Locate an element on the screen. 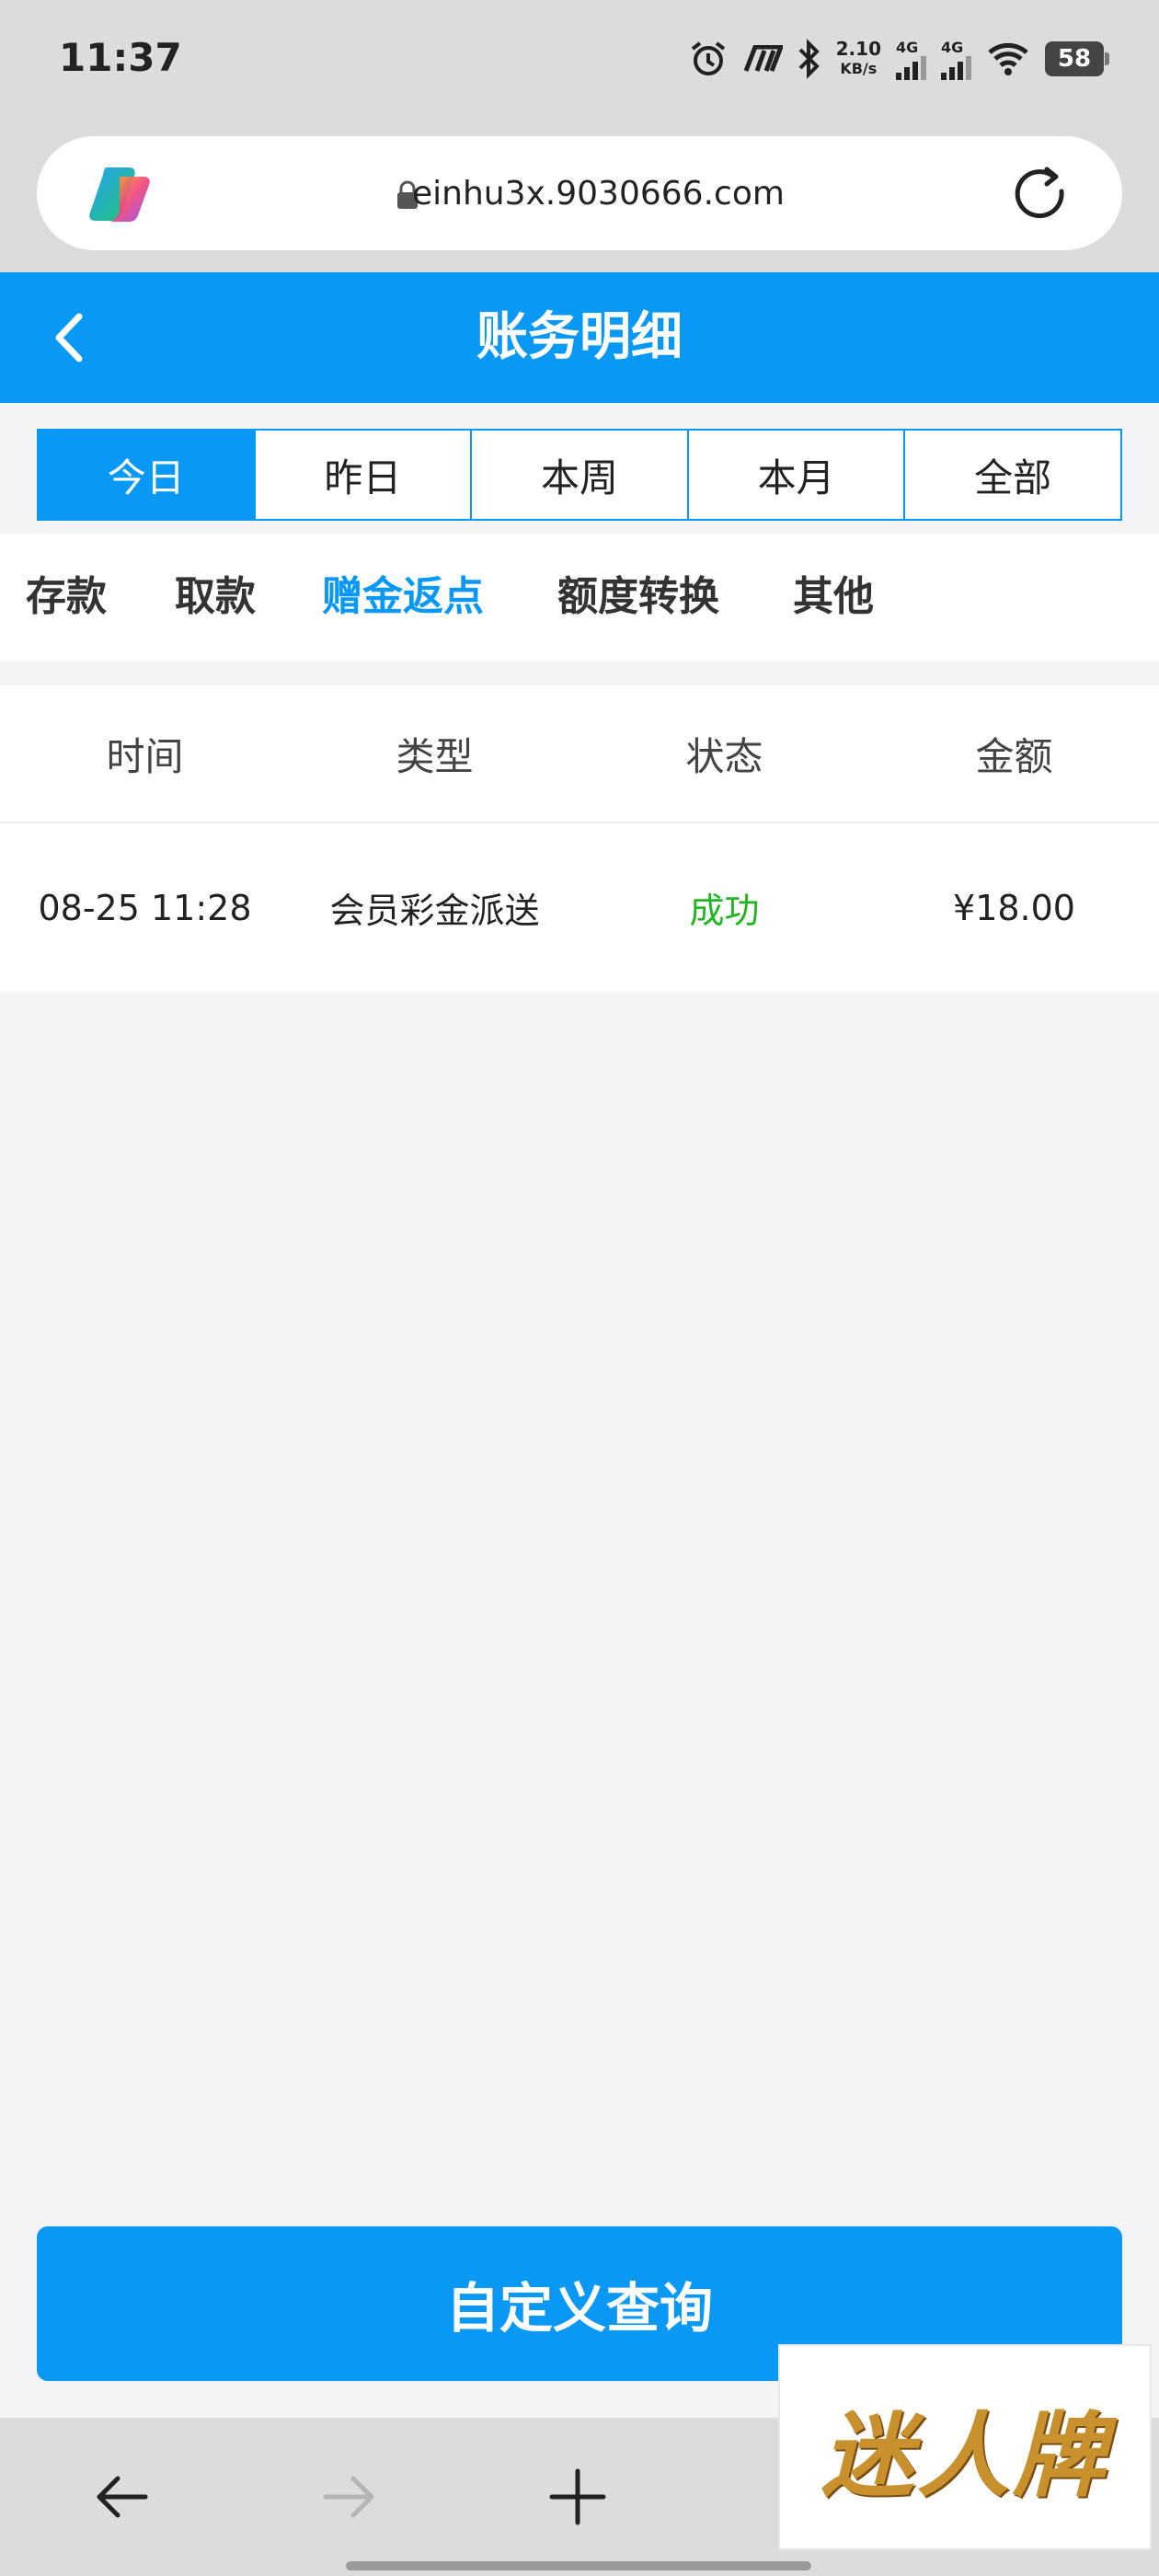  tab-withdraw: 取款 is located at coordinates (215, 597).